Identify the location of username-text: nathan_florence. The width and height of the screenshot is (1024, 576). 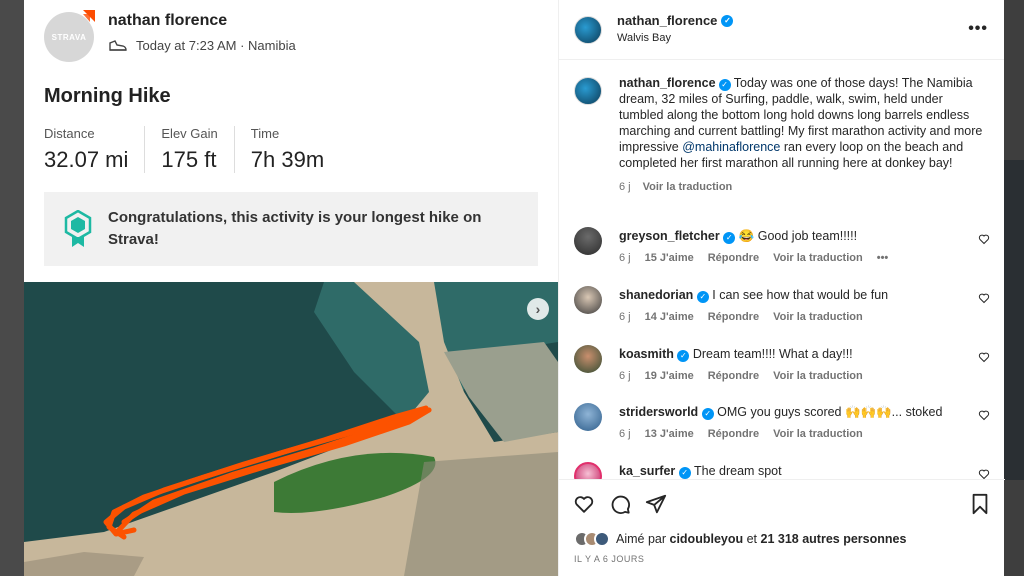
(667, 20).